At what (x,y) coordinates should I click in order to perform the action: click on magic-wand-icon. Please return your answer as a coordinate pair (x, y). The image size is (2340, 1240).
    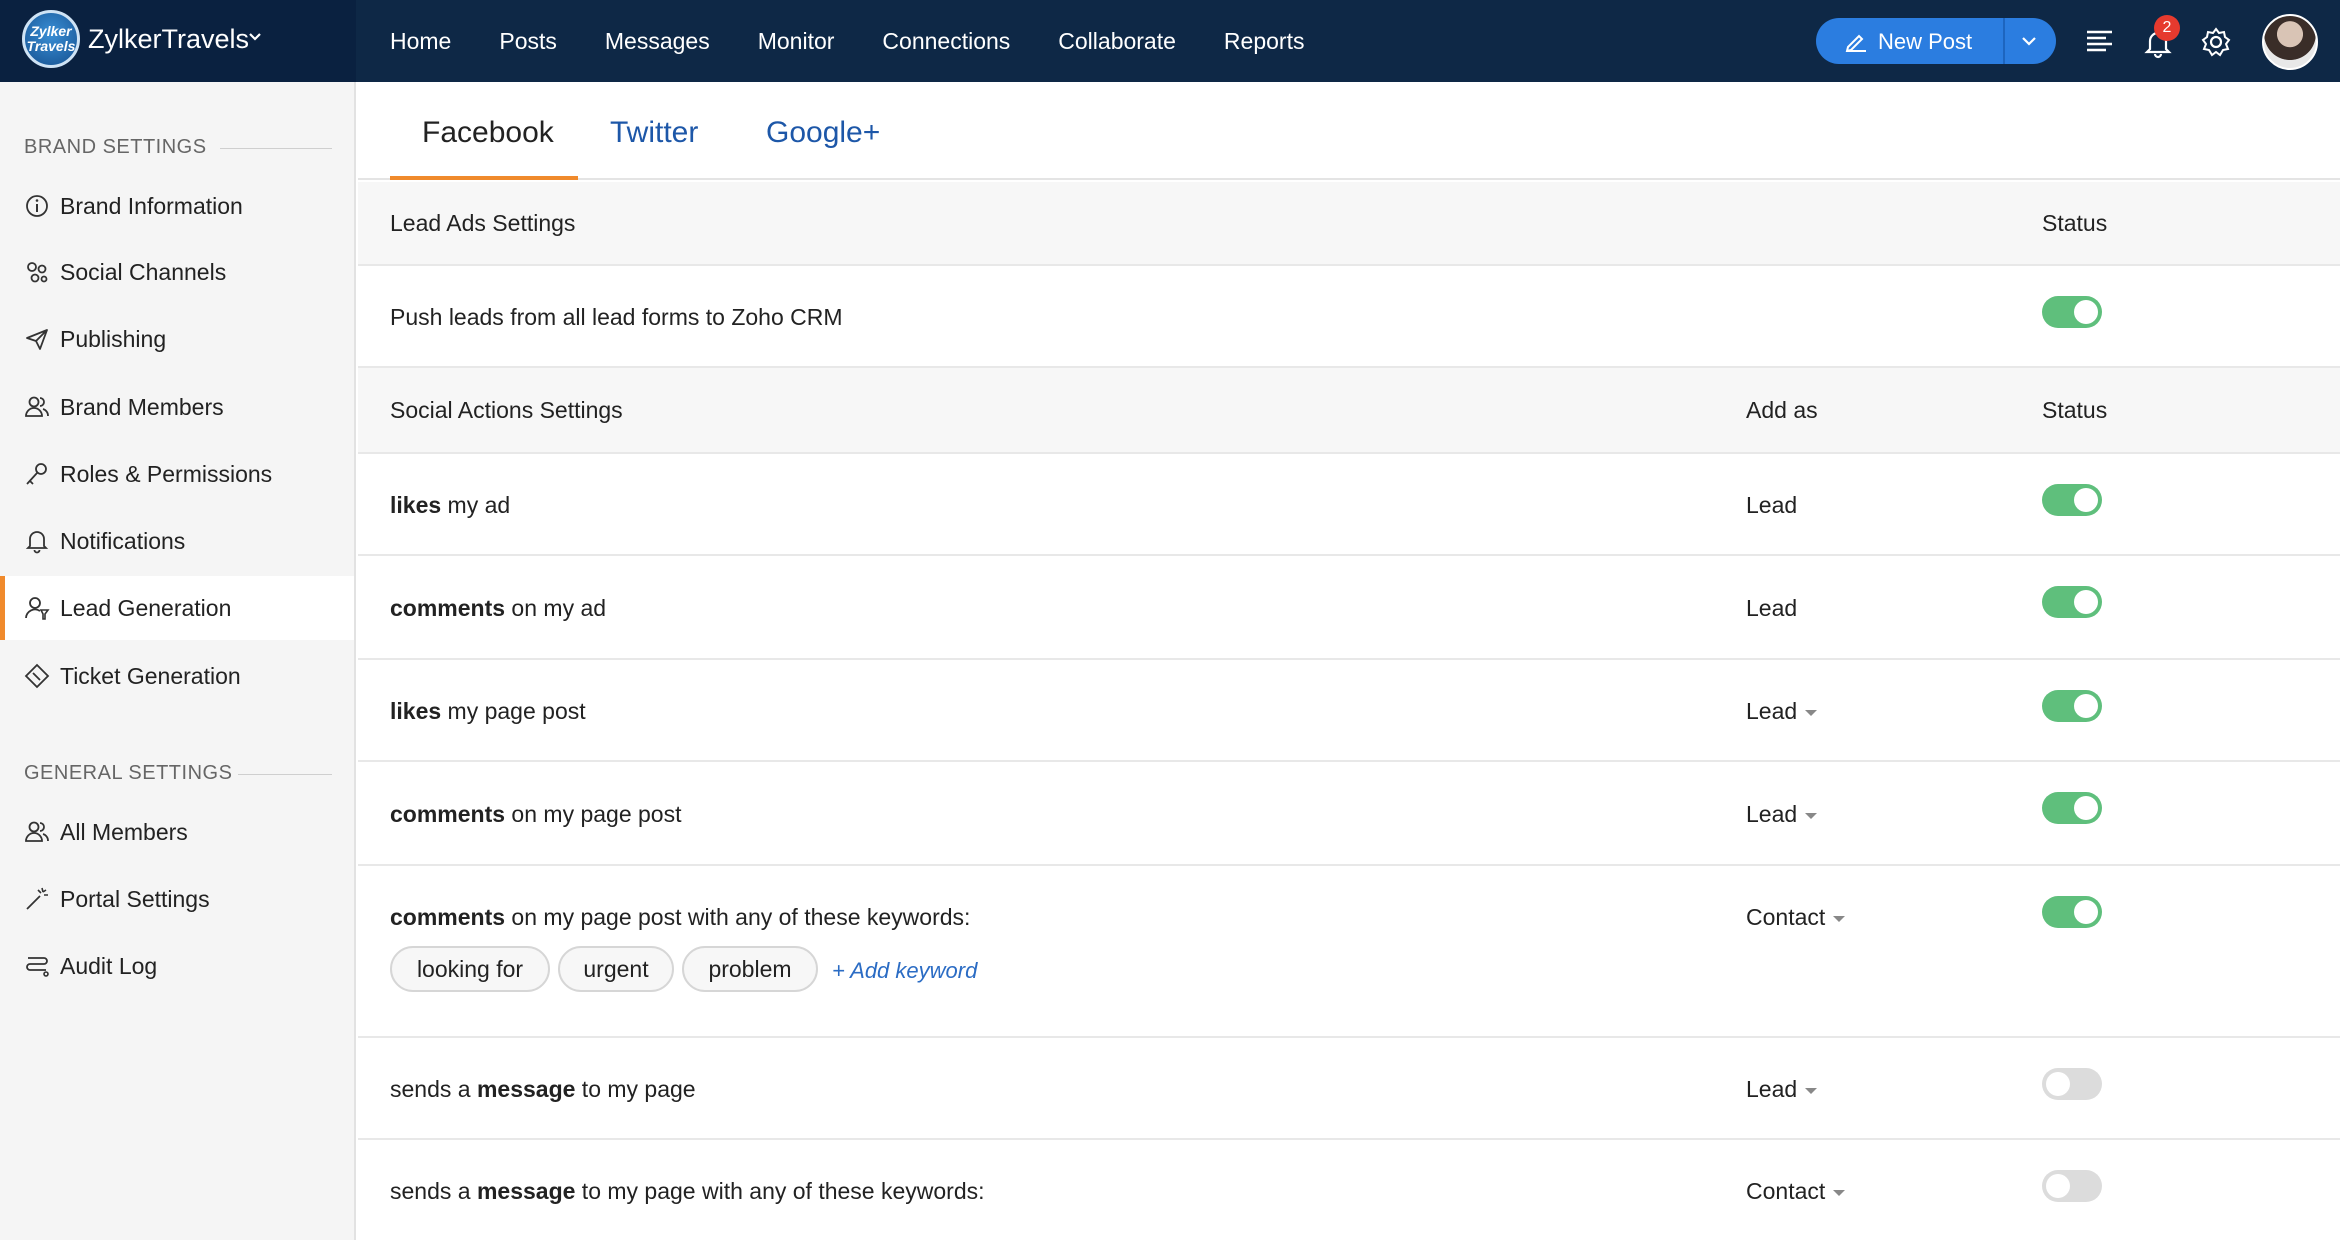
    Looking at the image, I should click on (37, 898).